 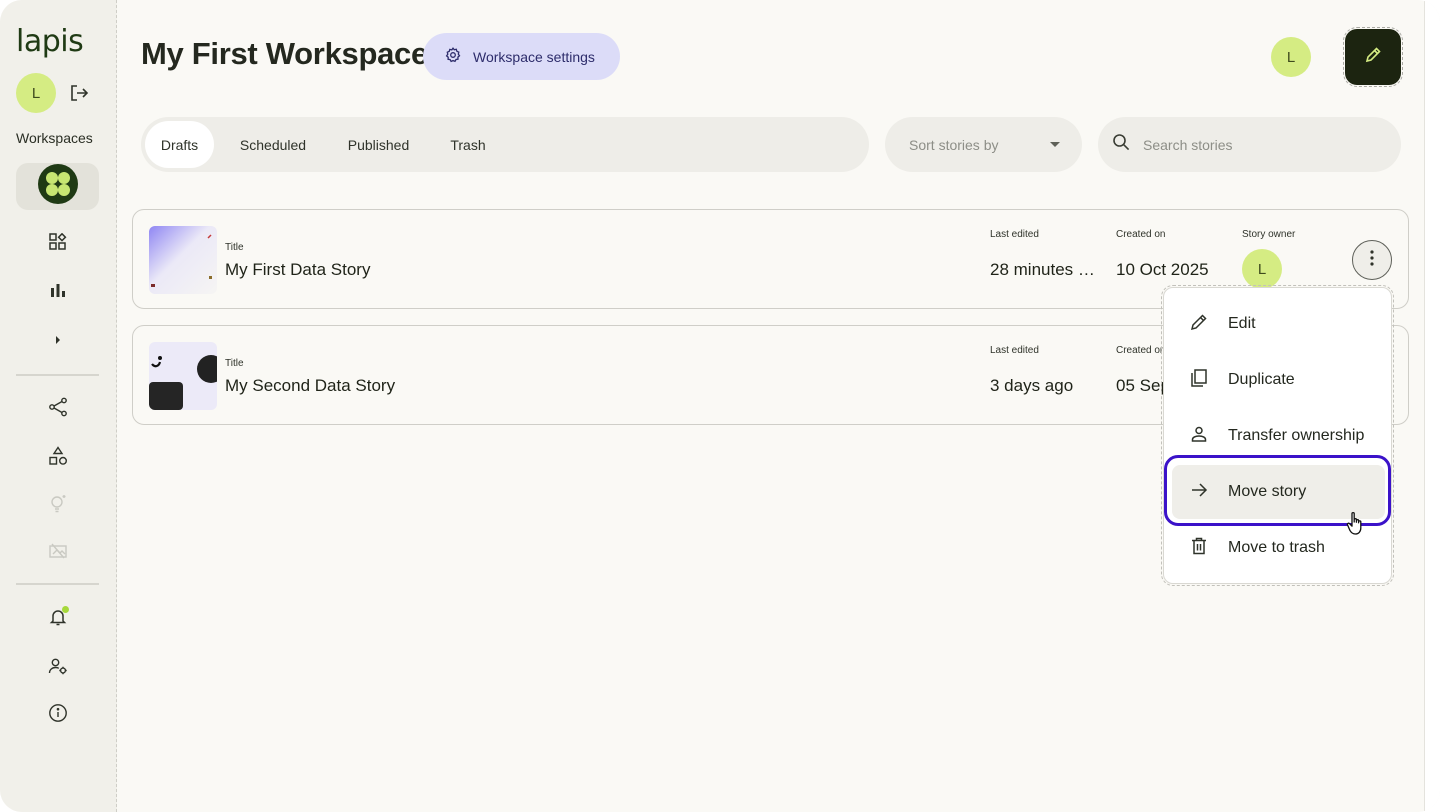 What do you see at coordinates (54, 138) in the screenshot?
I see `workspaces-label: Workspaces` at bounding box center [54, 138].